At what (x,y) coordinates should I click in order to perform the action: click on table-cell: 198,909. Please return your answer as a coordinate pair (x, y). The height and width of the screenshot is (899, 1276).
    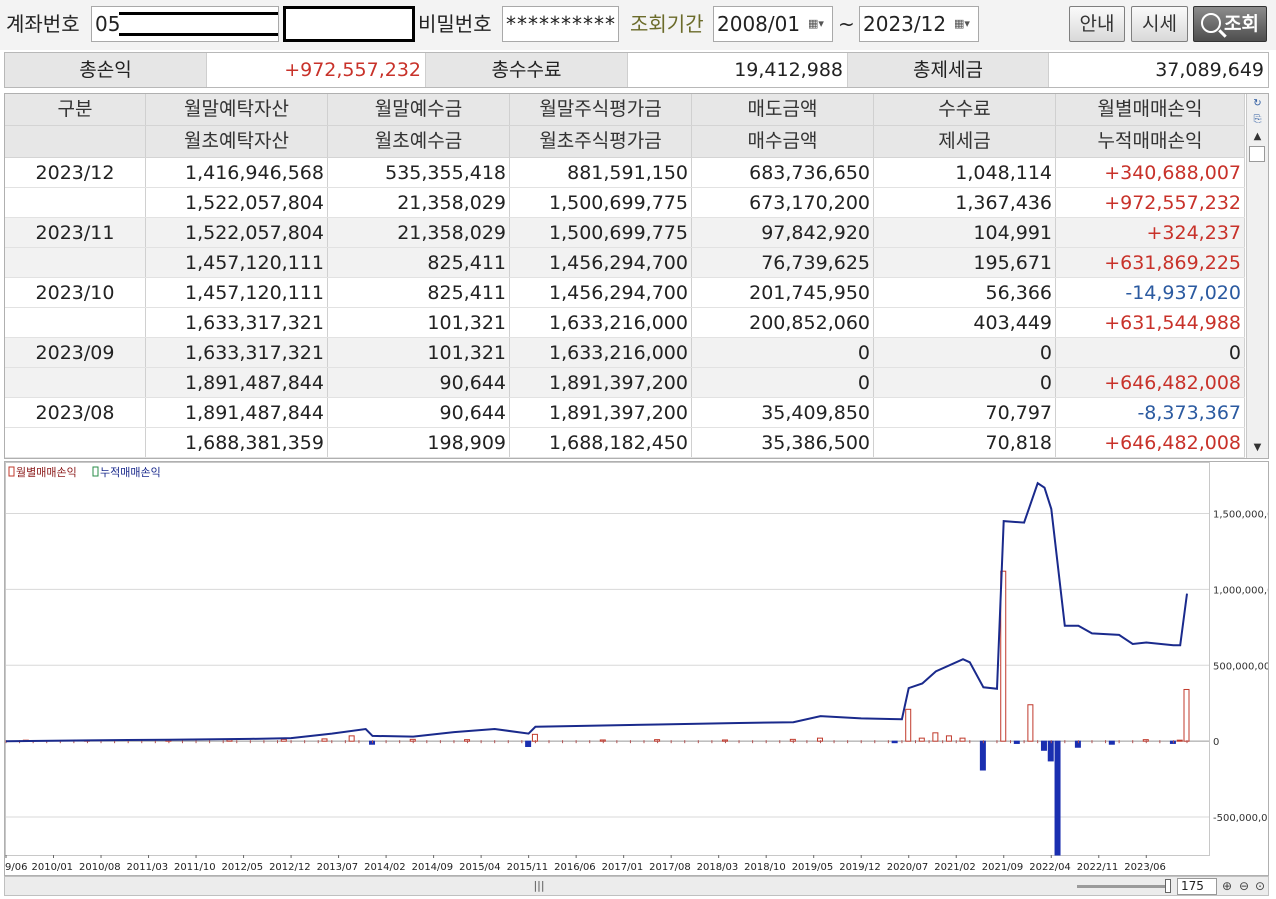
    Looking at the image, I should click on (419, 442).